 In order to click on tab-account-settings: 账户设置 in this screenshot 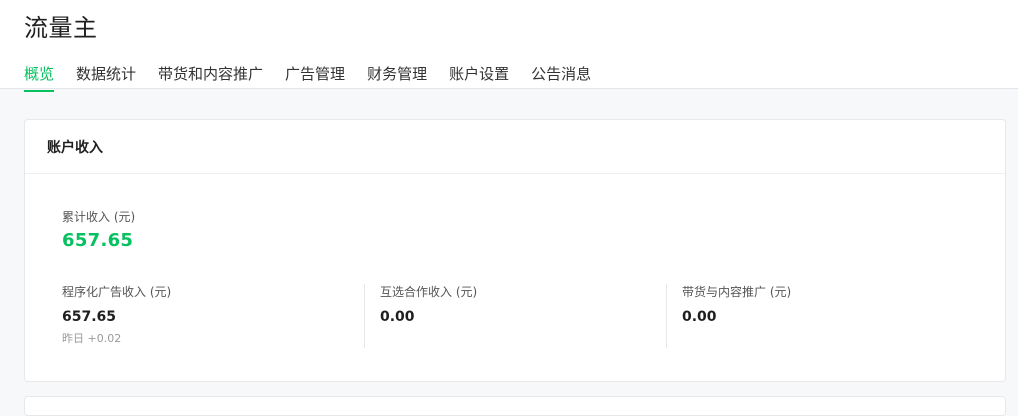, I will do `click(479, 75)`.